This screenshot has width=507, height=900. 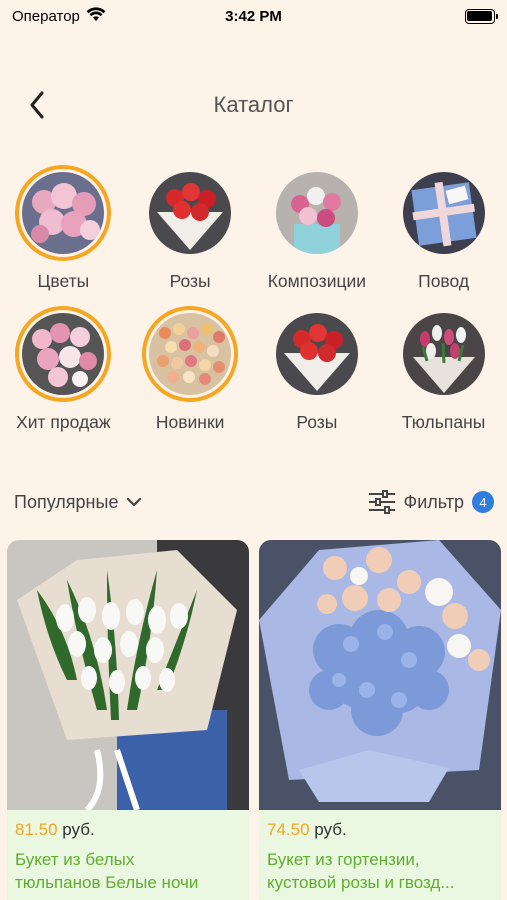 I want to click on category-occasion: Повод, so click(x=443, y=228).